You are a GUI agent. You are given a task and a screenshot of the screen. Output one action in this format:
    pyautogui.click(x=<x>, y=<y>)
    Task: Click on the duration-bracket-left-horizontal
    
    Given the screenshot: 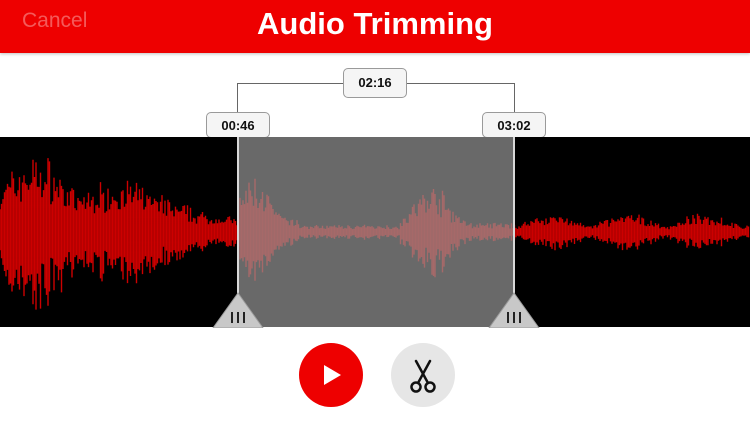 What is the action you would take?
    pyautogui.click(x=290, y=83)
    